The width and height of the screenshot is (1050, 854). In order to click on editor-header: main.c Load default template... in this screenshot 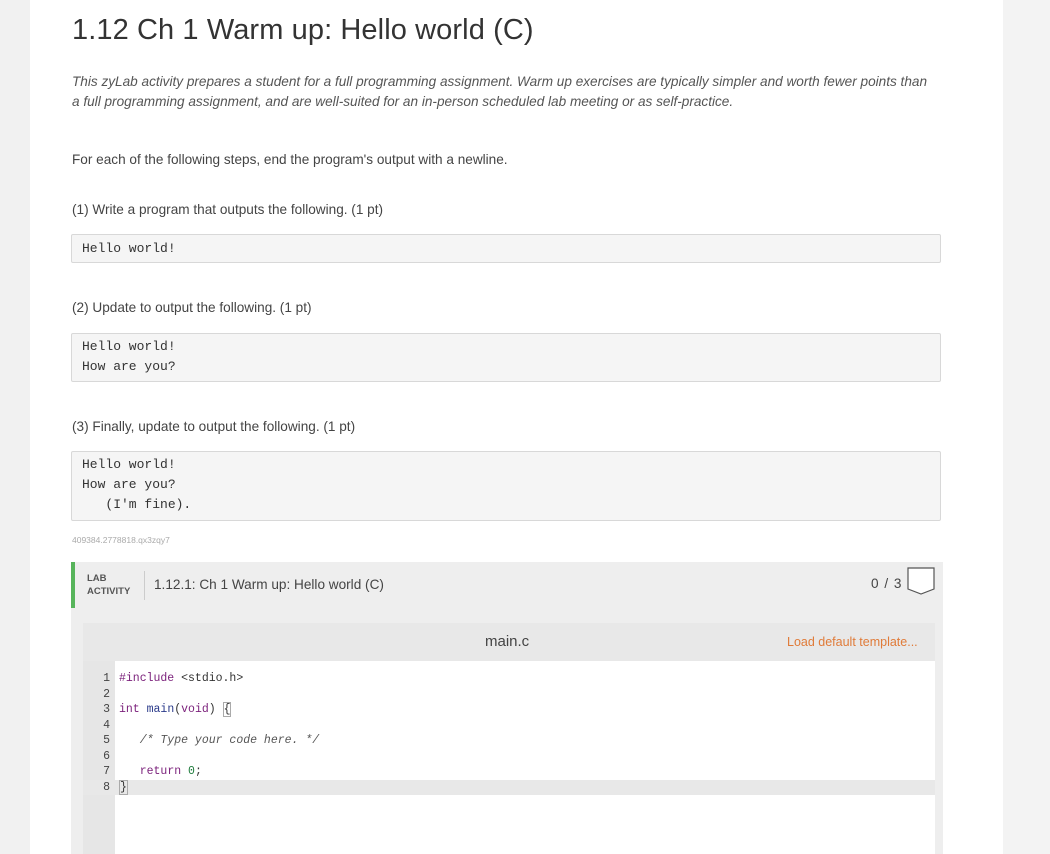, I will do `click(509, 642)`.